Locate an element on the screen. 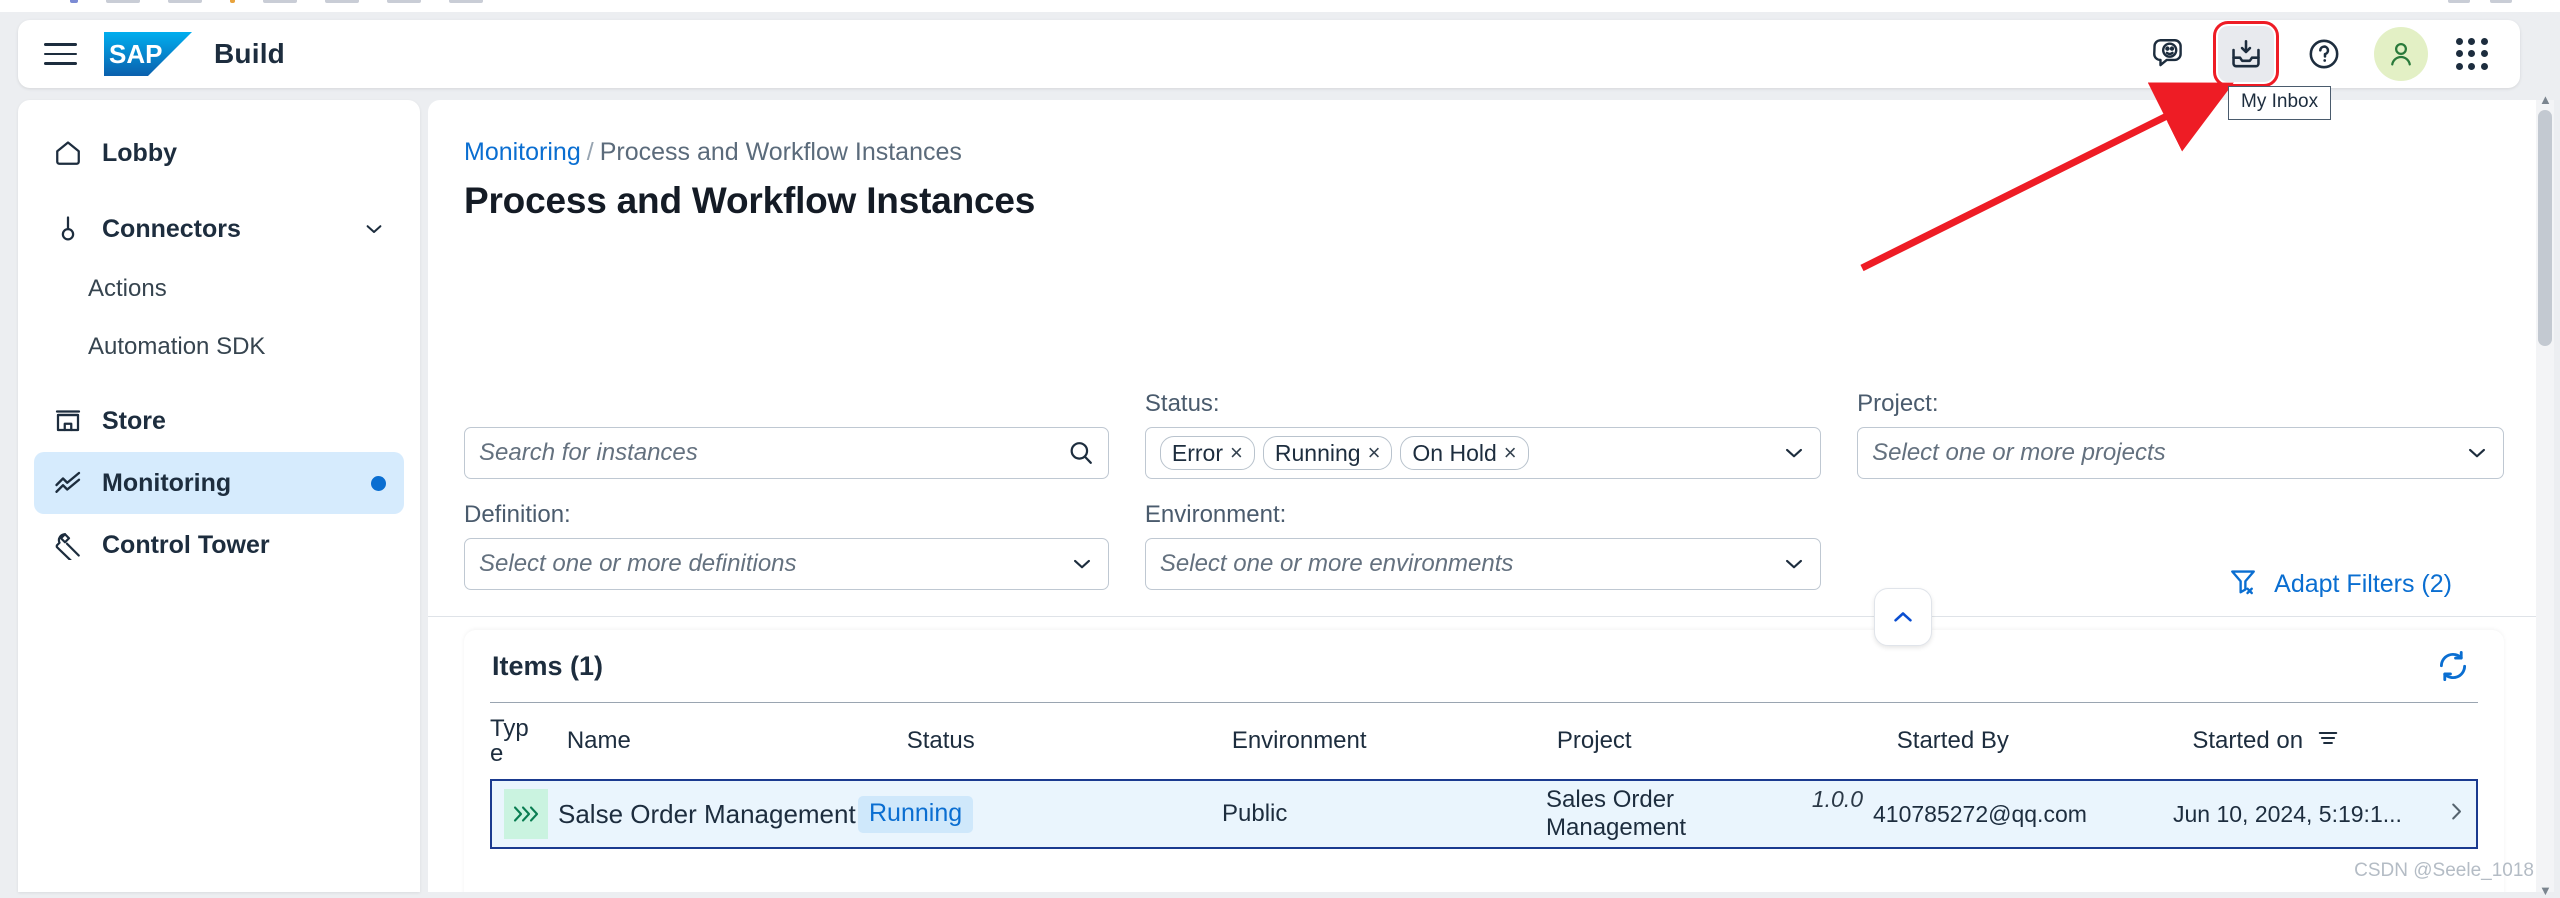  filter-divider is located at coordinates (1485, 616).